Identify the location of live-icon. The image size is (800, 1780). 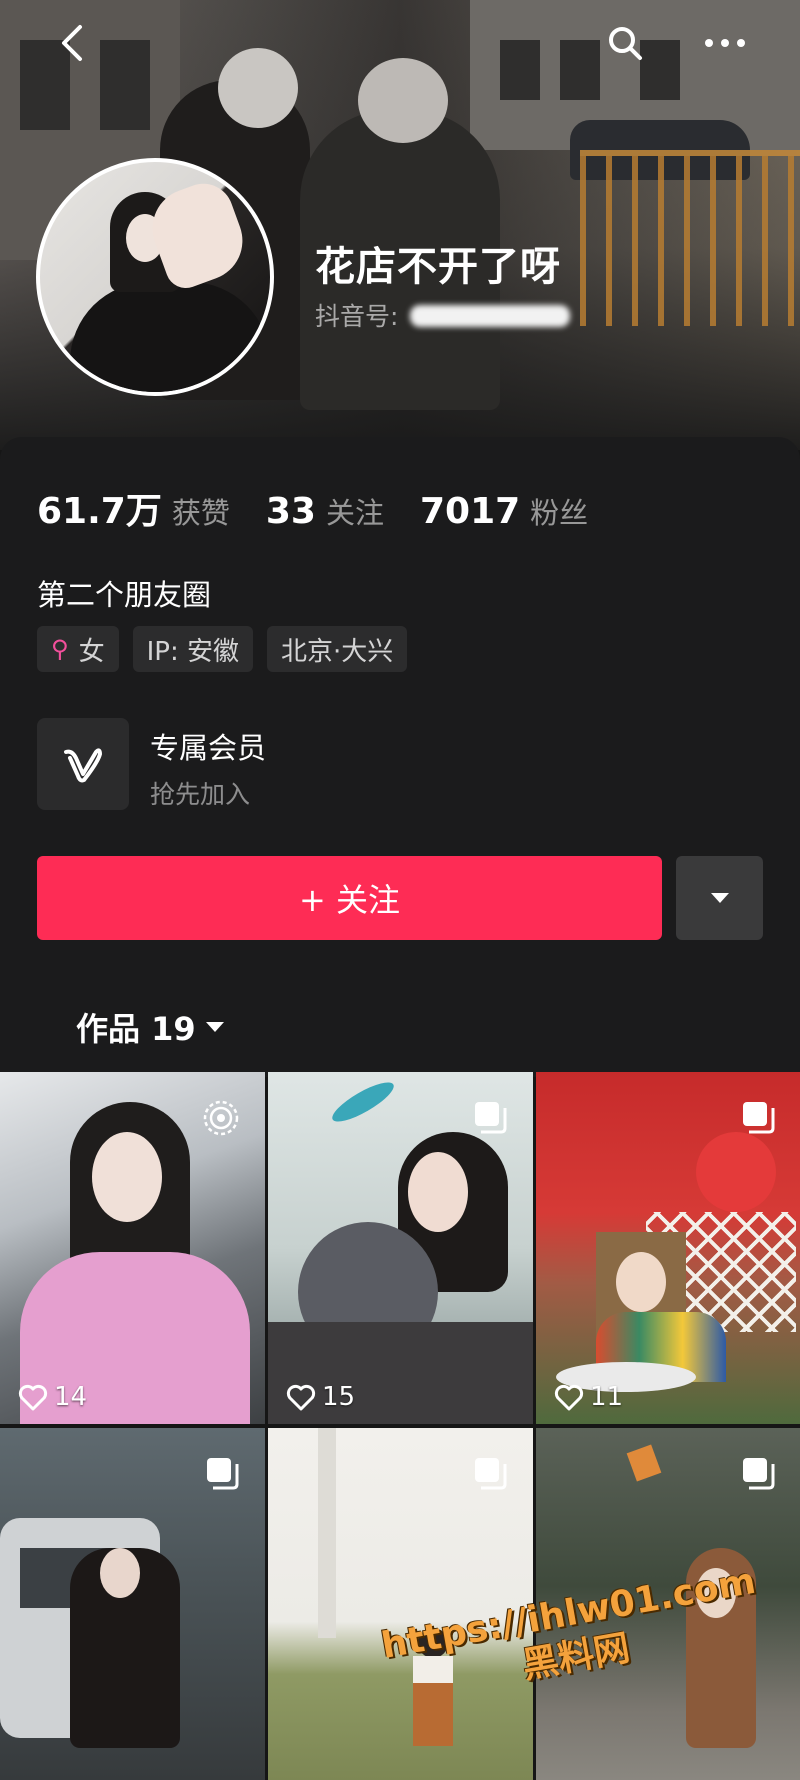
(221, 1120).